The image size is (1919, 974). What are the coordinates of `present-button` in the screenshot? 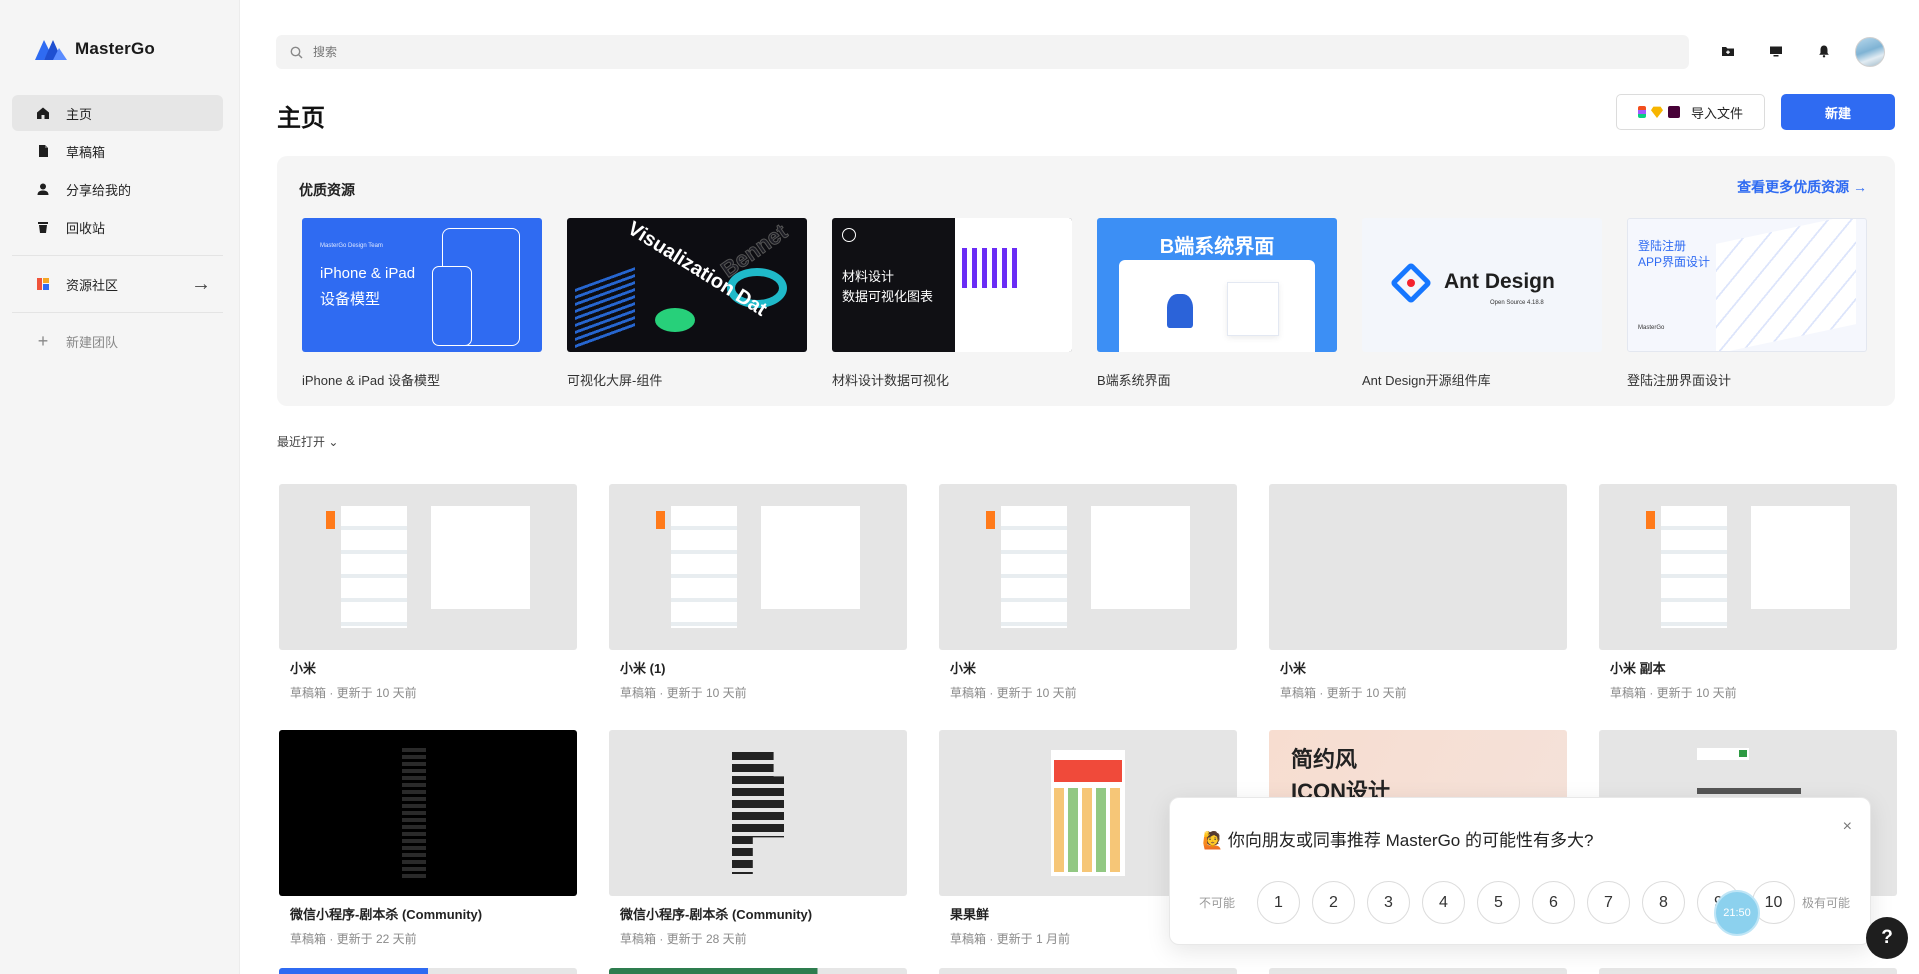 It's located at (1776, 51).